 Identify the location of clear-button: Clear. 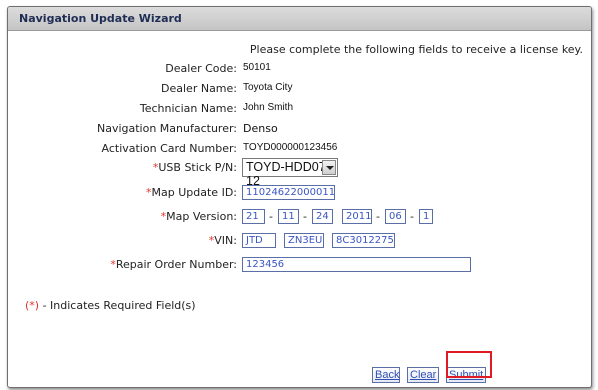
(423, 375).